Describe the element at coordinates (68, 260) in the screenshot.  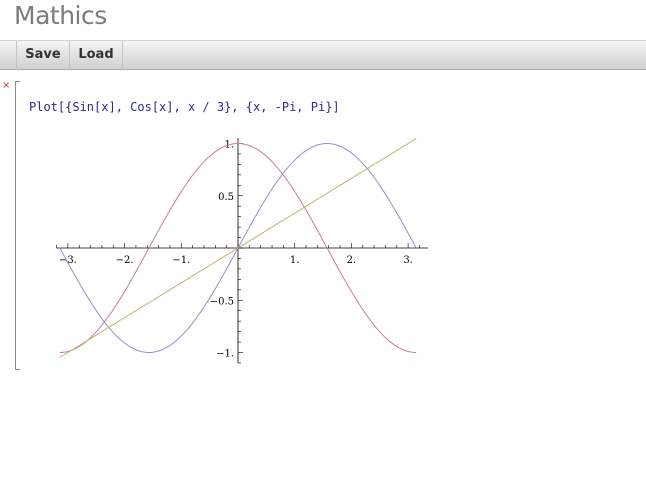
I see `x-tick-label: −3.` at that location.